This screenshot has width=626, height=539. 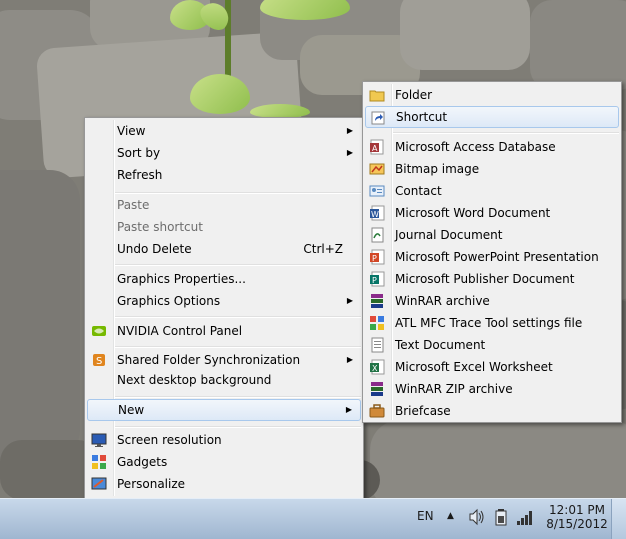 I want to click on new-item-winrar-archive: WinRAR archive, so click(x=492, y=301).